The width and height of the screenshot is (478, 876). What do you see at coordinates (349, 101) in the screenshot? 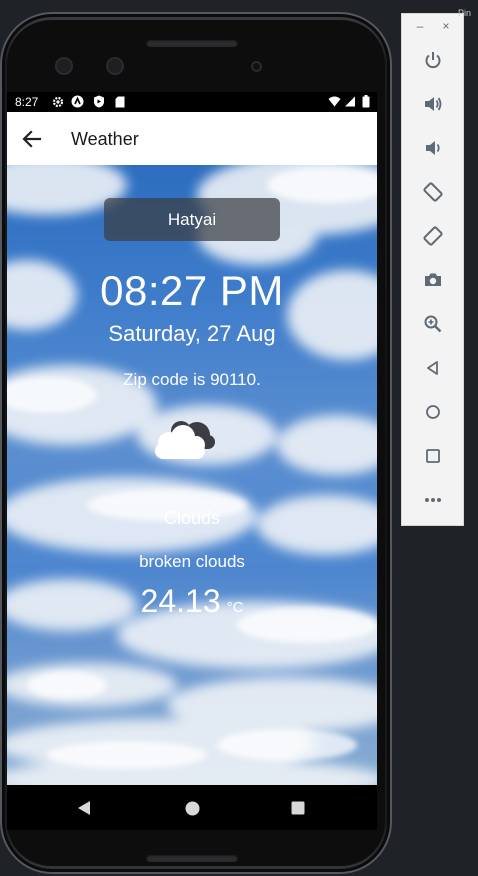
I see `signal-icon` at bounding box center [349, 101].